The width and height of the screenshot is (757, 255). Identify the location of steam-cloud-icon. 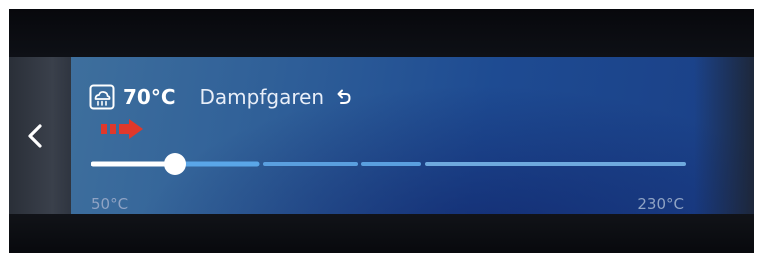
(102, 97).